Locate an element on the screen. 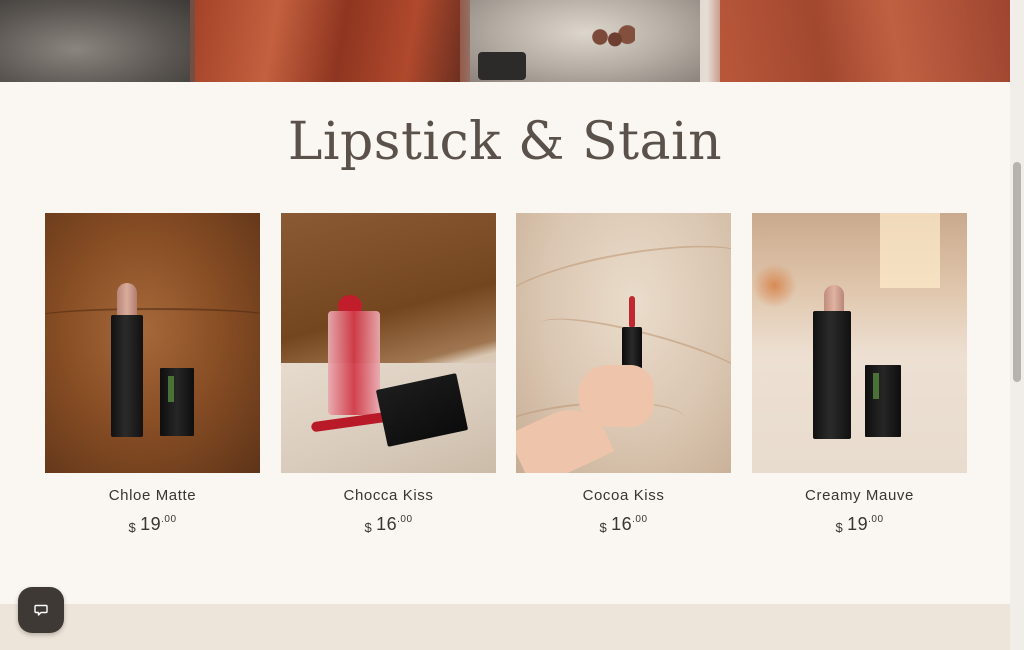  collection-title: Lipstick & Stain is located at coordinates (505, 142).